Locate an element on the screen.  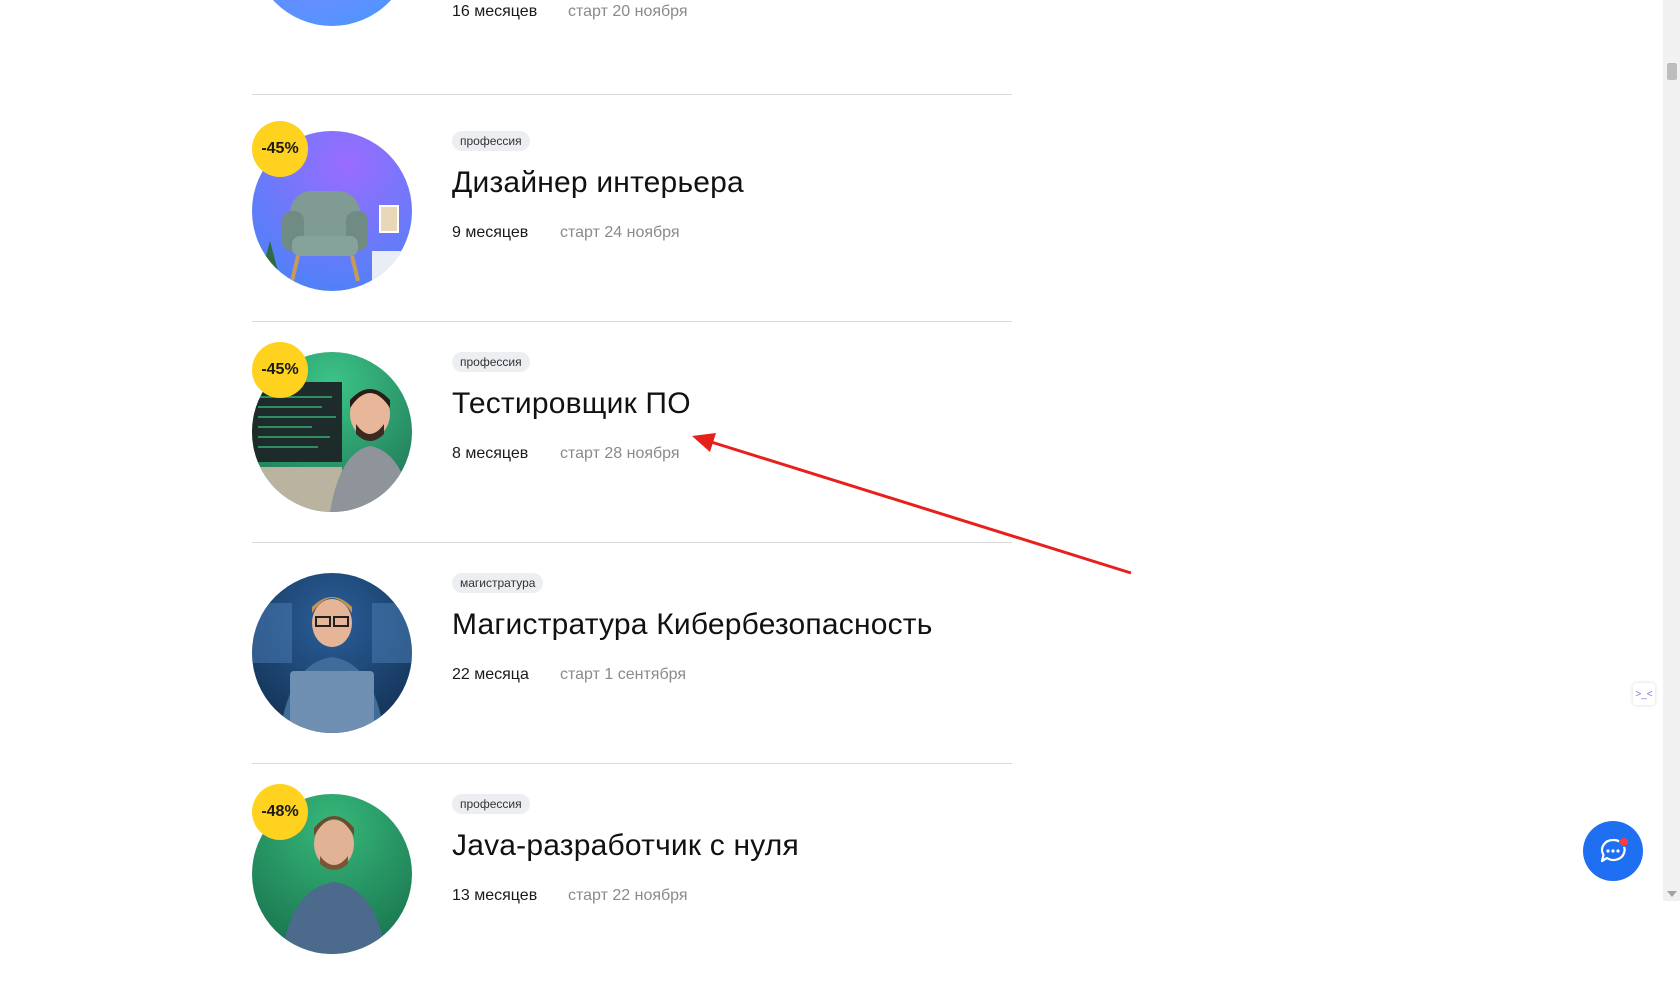
course-tag: магистратура is located at coordinates (498, 583).